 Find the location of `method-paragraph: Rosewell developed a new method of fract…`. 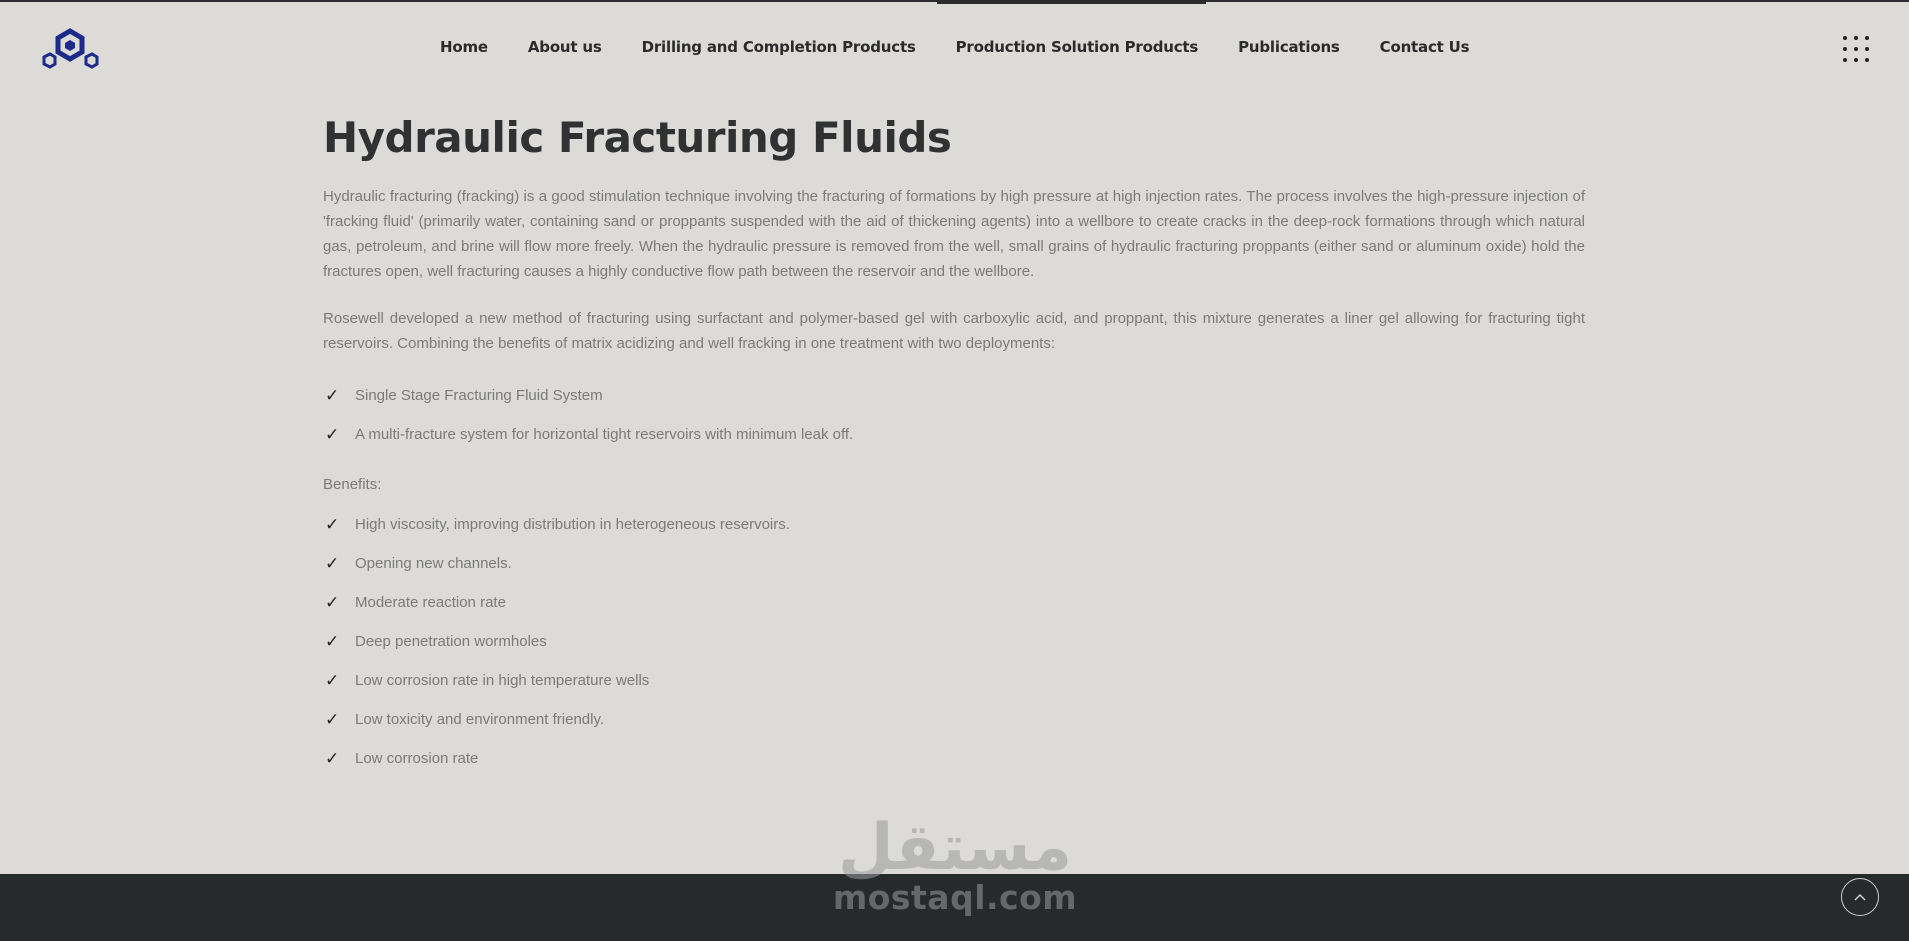

method-paragraph: Rosewell developed a new method of fract… is located at coordinates (954, 331).